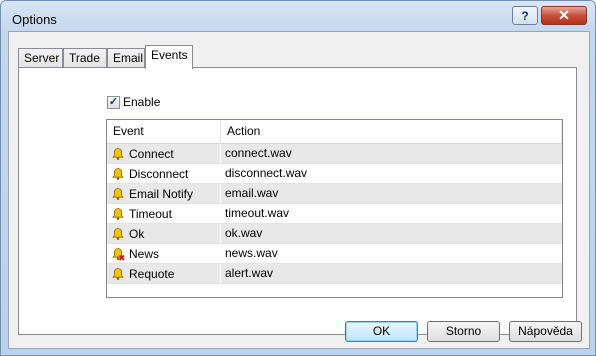  I want to click on event-cell: Connect, so click(164, 153).